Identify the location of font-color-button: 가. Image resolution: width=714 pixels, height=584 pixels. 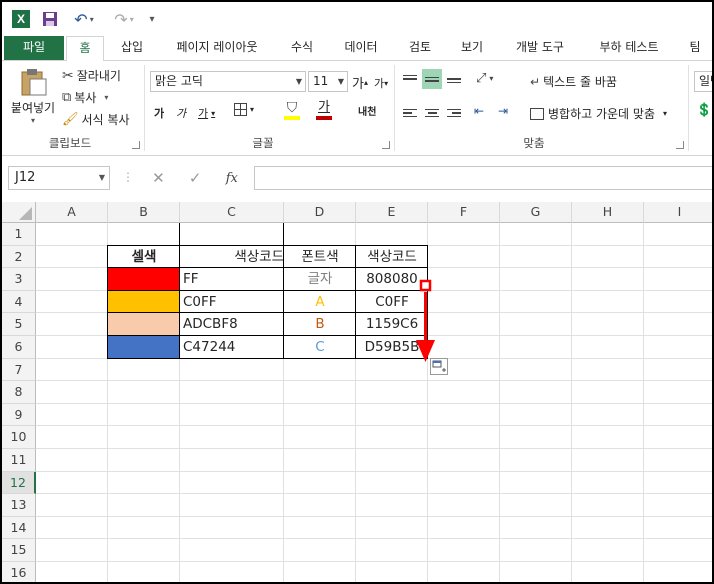
(324, 110).